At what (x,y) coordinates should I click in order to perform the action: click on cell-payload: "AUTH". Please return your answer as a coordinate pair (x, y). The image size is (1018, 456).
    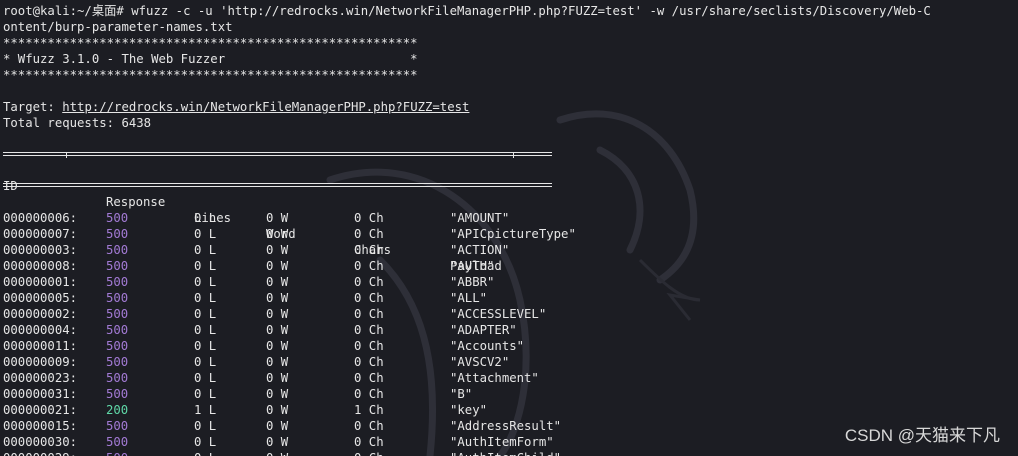
    Looking at the image, I should click on (472, 266).